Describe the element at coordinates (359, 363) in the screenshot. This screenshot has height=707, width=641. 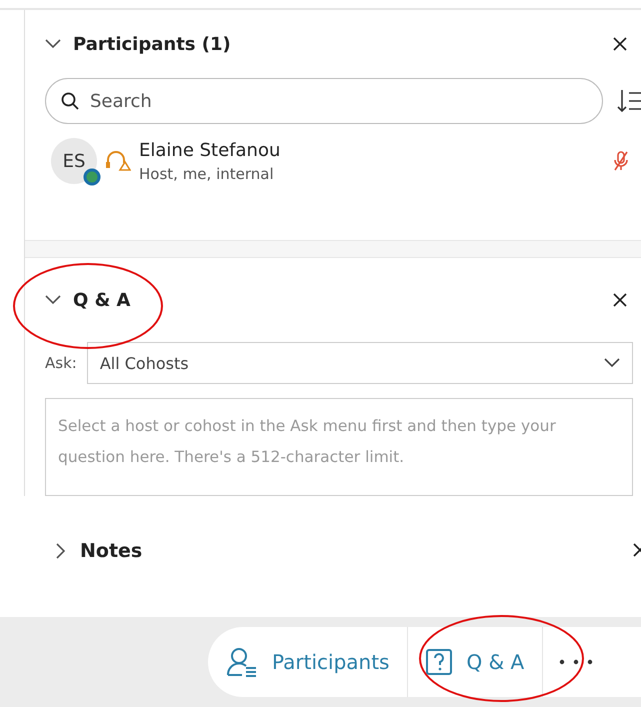
I see `ask-dropdown: All Cohosts` at that location.